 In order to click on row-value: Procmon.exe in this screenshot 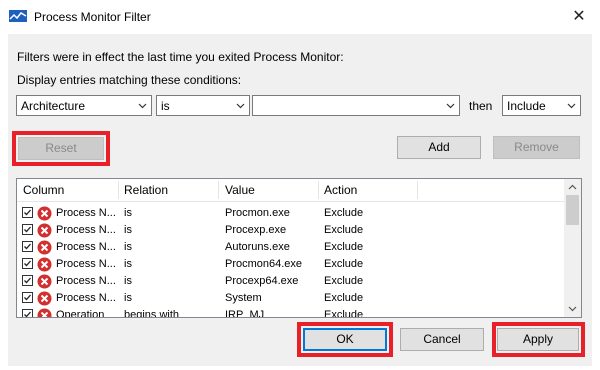, I will do `click(257, 213)`.